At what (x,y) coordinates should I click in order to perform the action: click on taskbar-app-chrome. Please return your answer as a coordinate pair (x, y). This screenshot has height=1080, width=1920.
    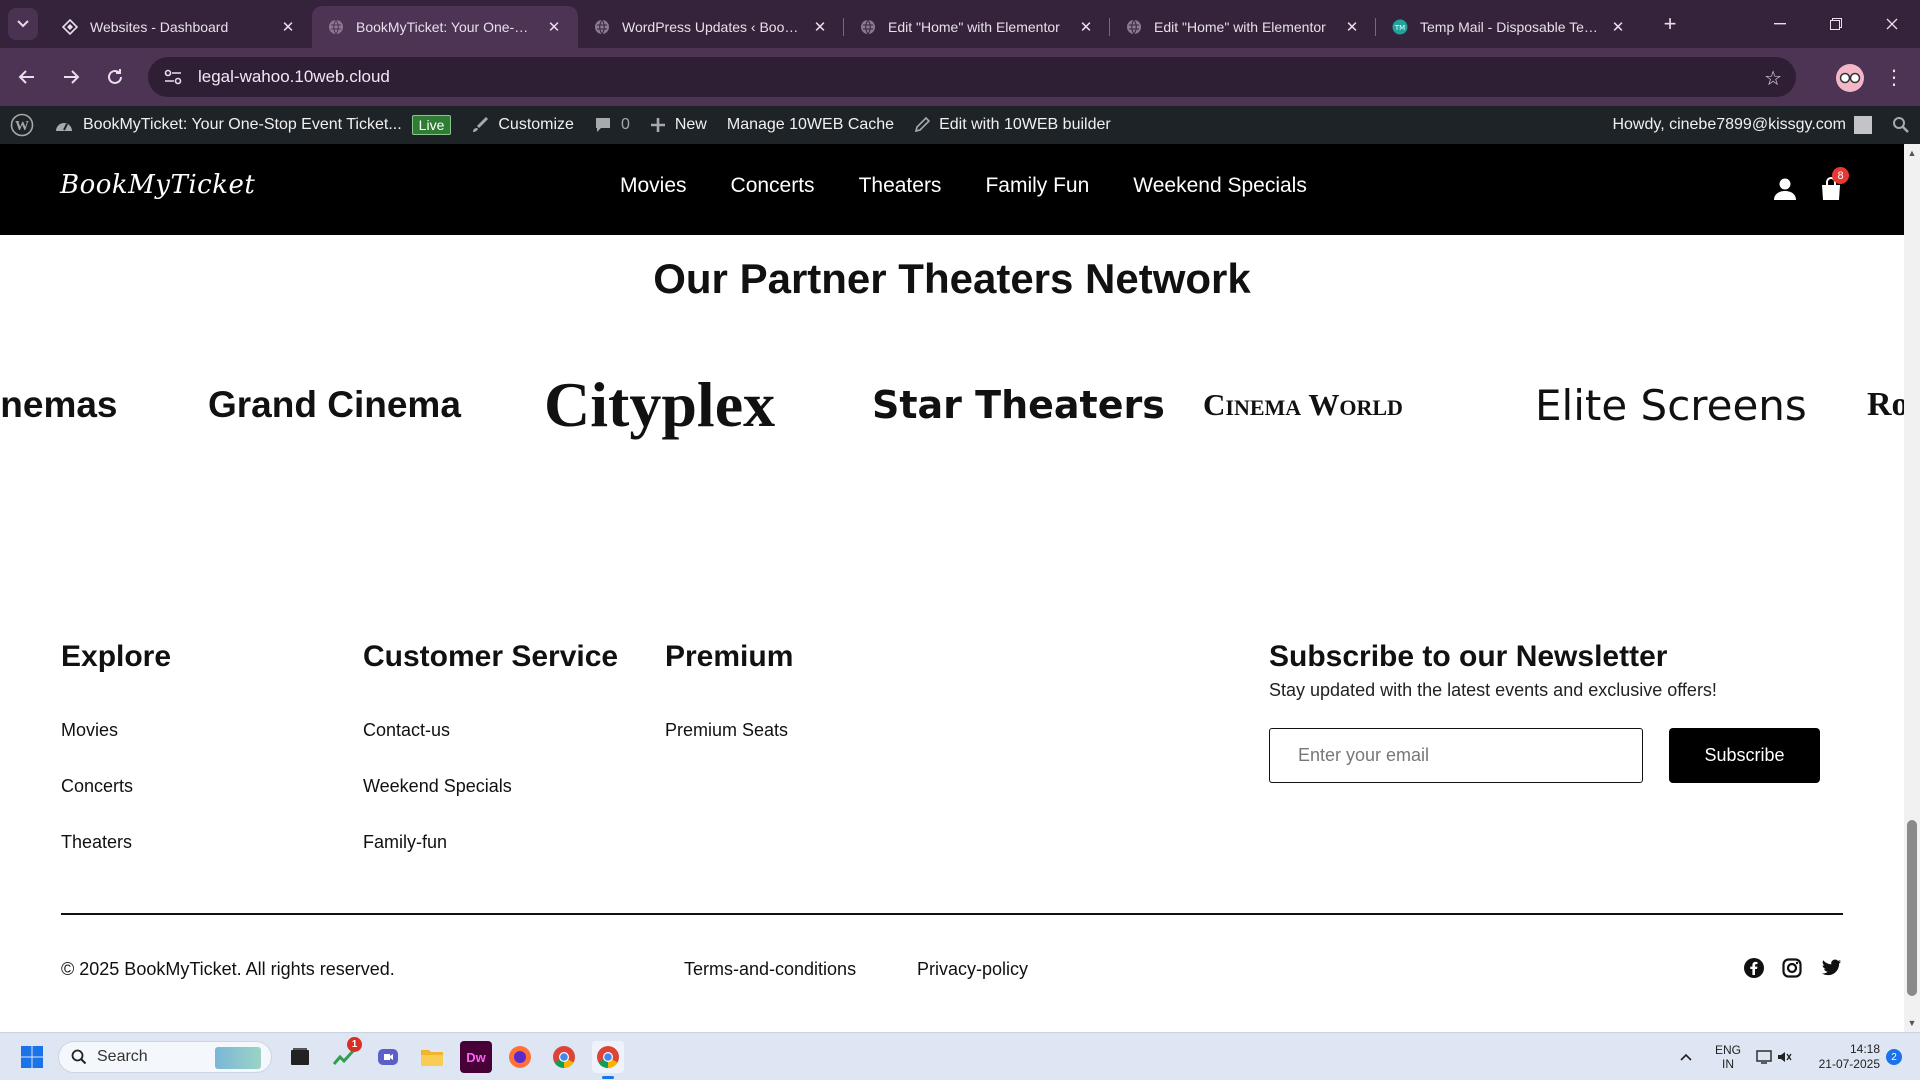
    Looking at the image, I should click on (564, 1057).